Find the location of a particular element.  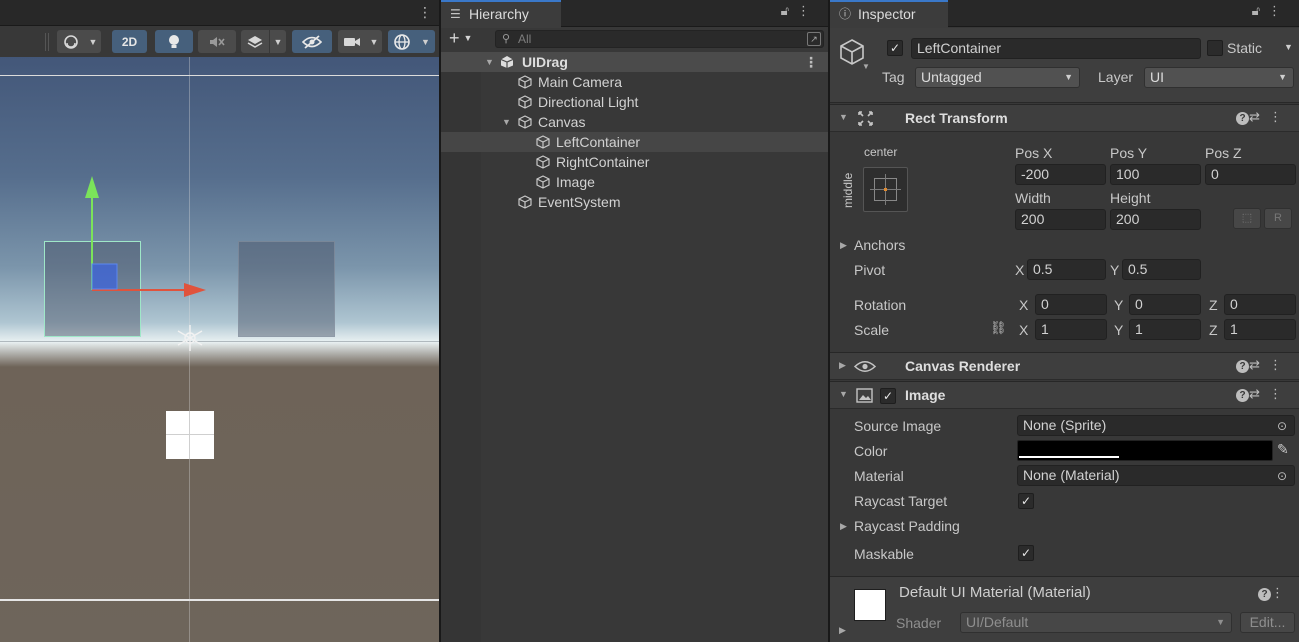

hierarchy-tab: ☰ Hierarchy is located at coordinates (501, 14).